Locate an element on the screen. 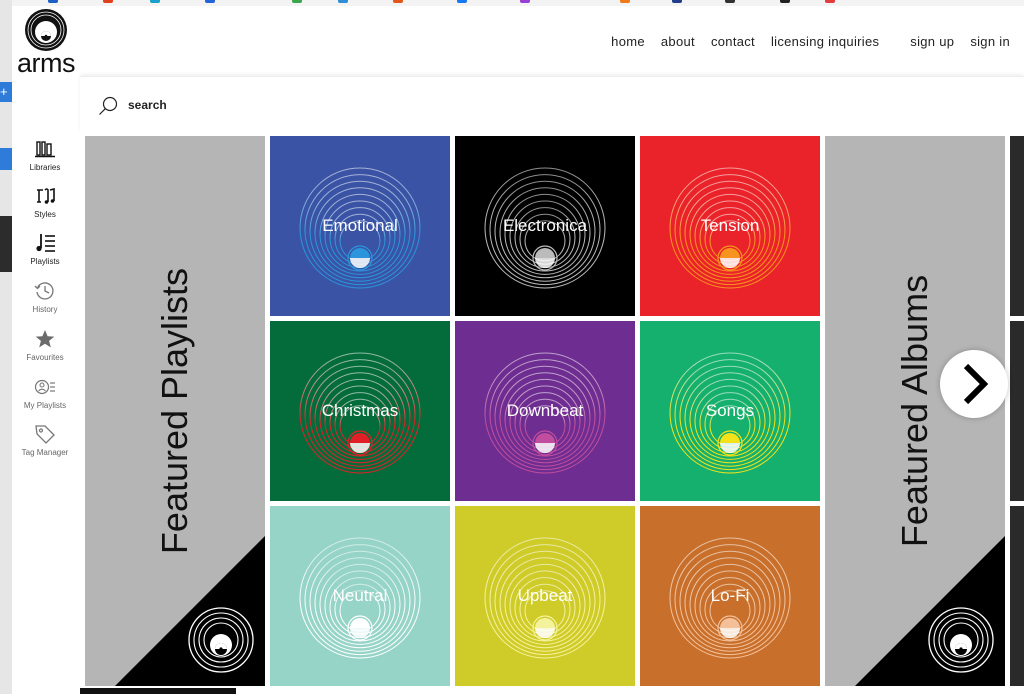 The width and height of the screenshot is (1024, 694). featured-playlists-title: Featured Playlists is located at coordinates (174, 411).